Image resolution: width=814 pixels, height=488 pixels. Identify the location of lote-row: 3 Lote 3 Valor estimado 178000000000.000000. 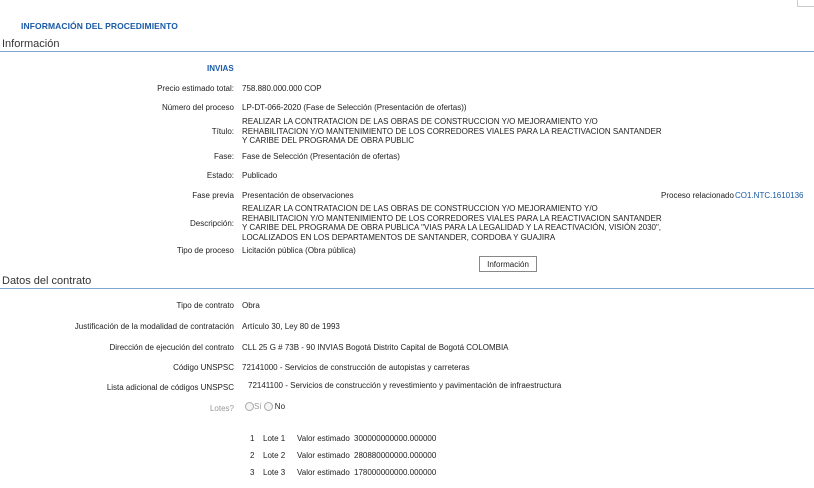
(343, 472).